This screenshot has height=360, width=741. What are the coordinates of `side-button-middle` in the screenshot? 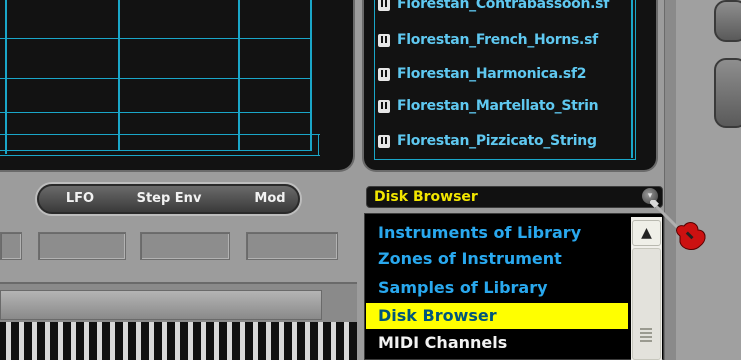 It's located at (727, 93).